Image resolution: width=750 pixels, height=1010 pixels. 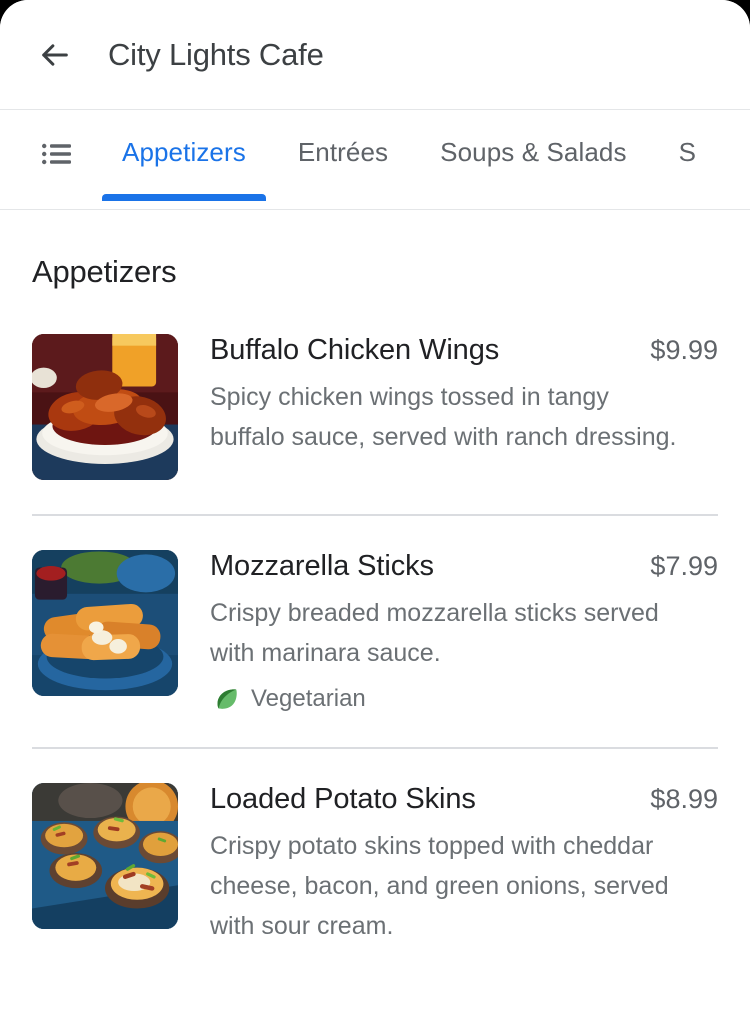 I want to click on tab-appetizers: Appetizers, so click(x=184, y=159).